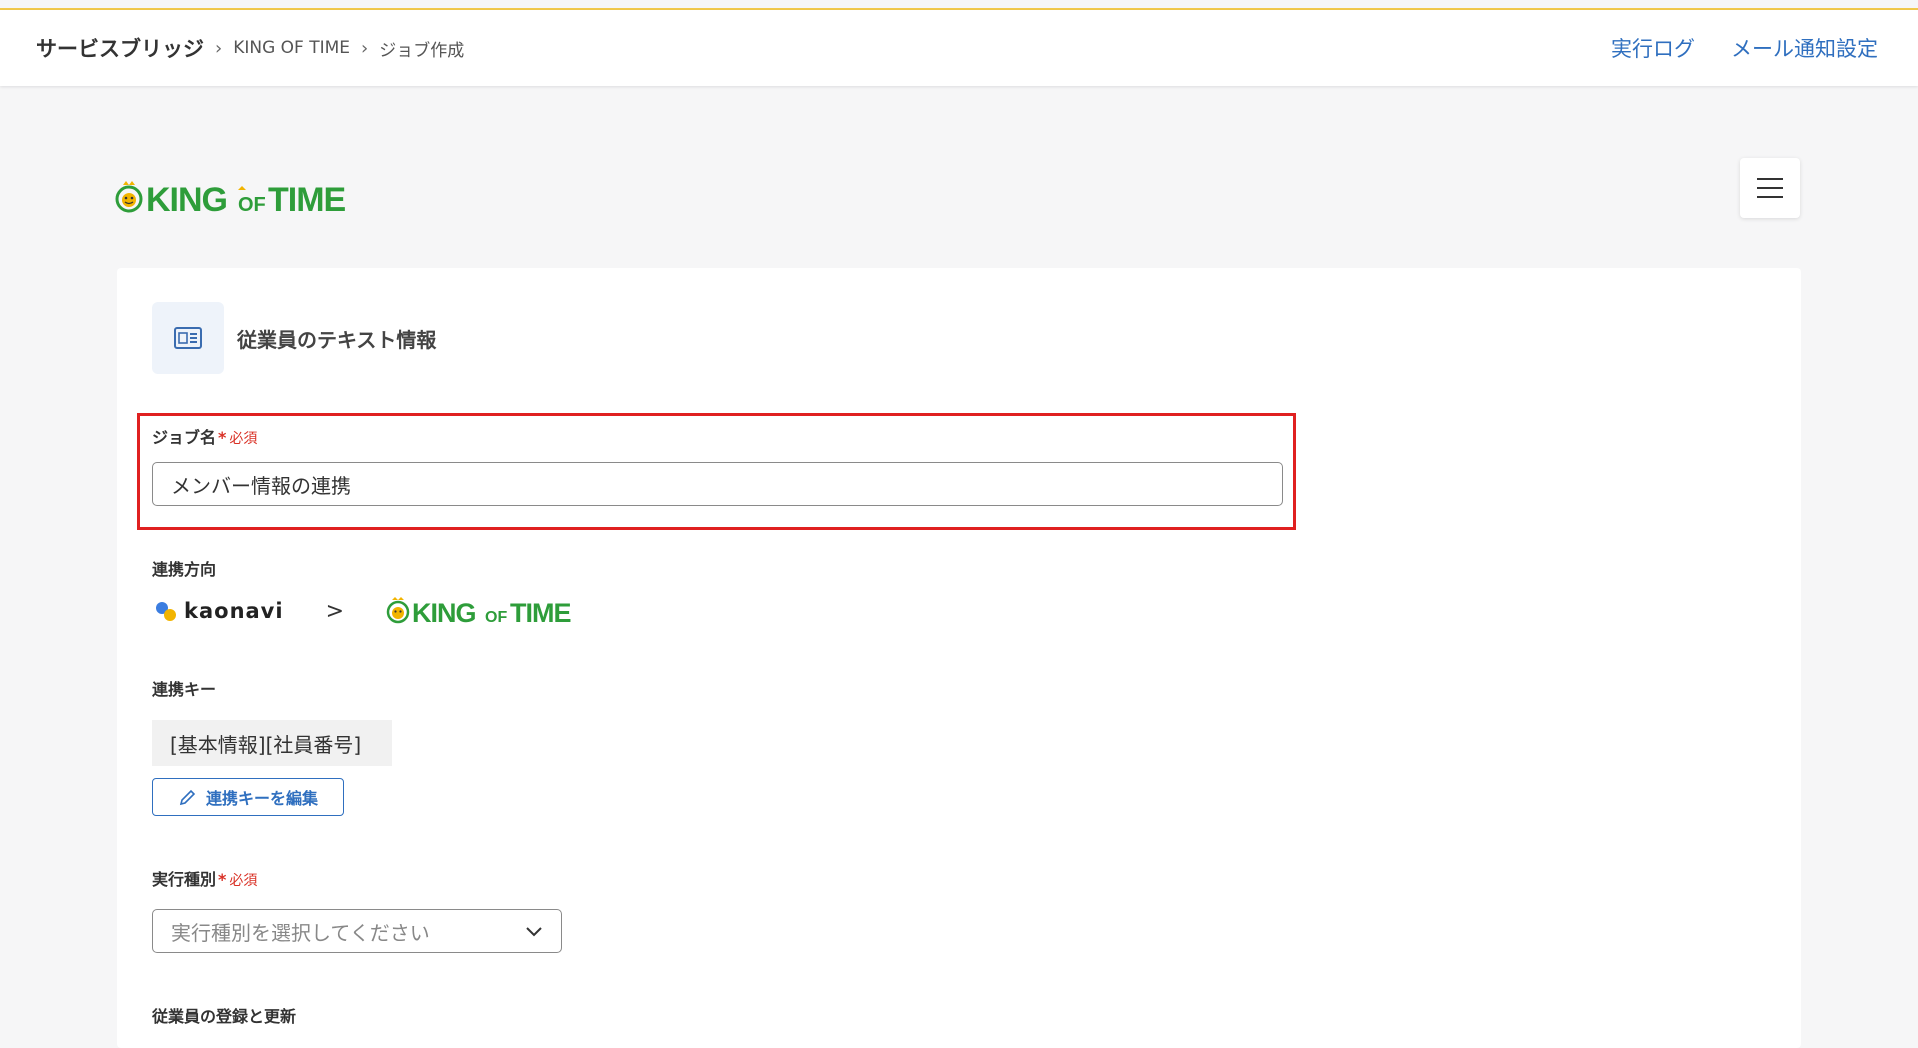 This screenshot has width=1918, height=1048. I want to click on breadcrumb-level1: KING OF TIME, so click(291, 48).